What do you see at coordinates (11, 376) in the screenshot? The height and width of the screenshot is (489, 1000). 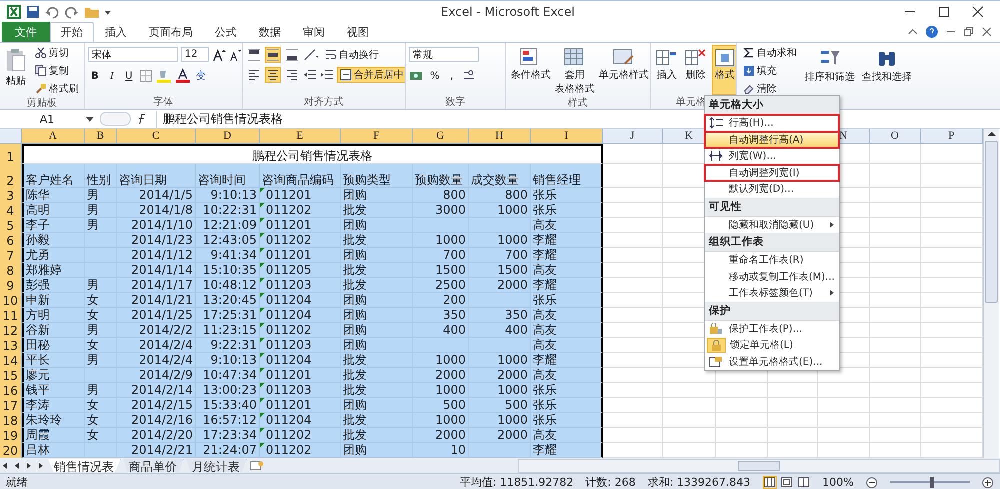 I see `row-number: 15` at bounding box center [11, 376].